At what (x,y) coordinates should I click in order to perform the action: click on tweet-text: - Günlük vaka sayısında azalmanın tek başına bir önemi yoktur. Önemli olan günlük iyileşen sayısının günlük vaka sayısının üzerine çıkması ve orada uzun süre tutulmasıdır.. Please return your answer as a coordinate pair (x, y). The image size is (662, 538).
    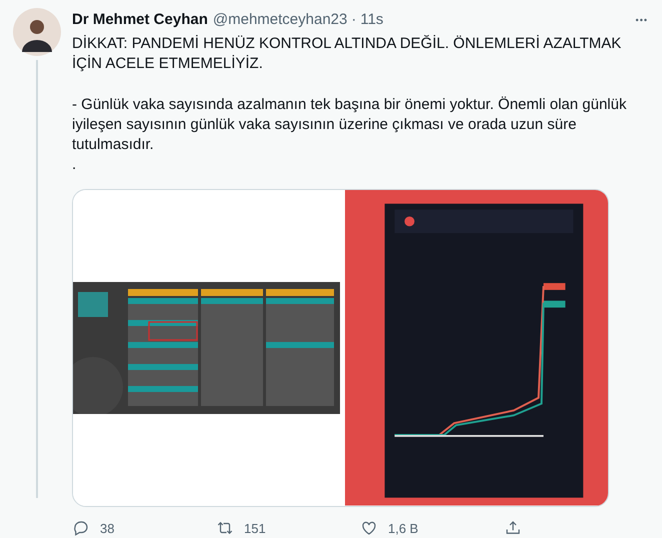
    Looking at the image, I should click on (350, 125).